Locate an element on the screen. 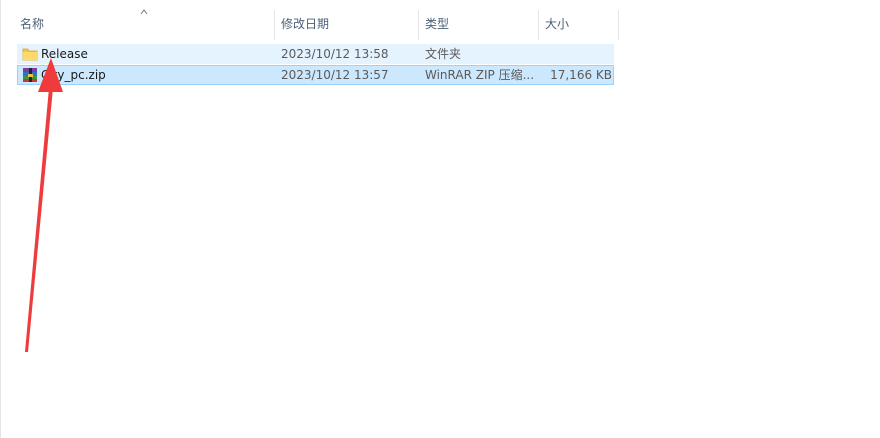 This screenshot has width=880, height=438. file-size is located at coordinates (578, 54).